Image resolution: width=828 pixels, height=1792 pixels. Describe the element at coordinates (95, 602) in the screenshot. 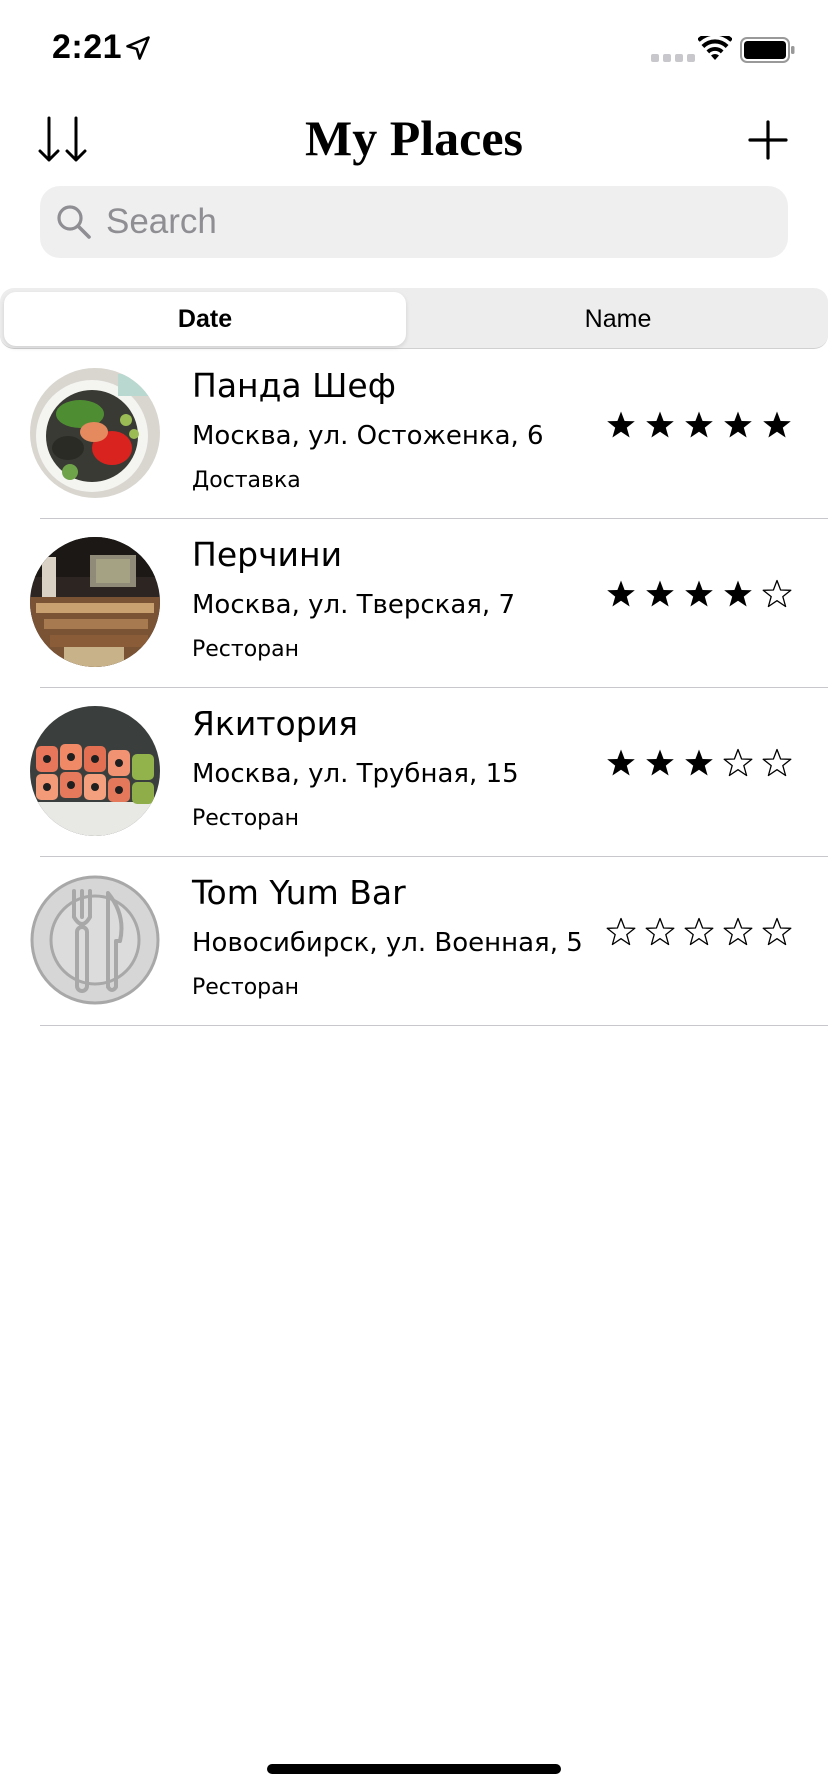

I see `restaurant-interior-photo` at that location.